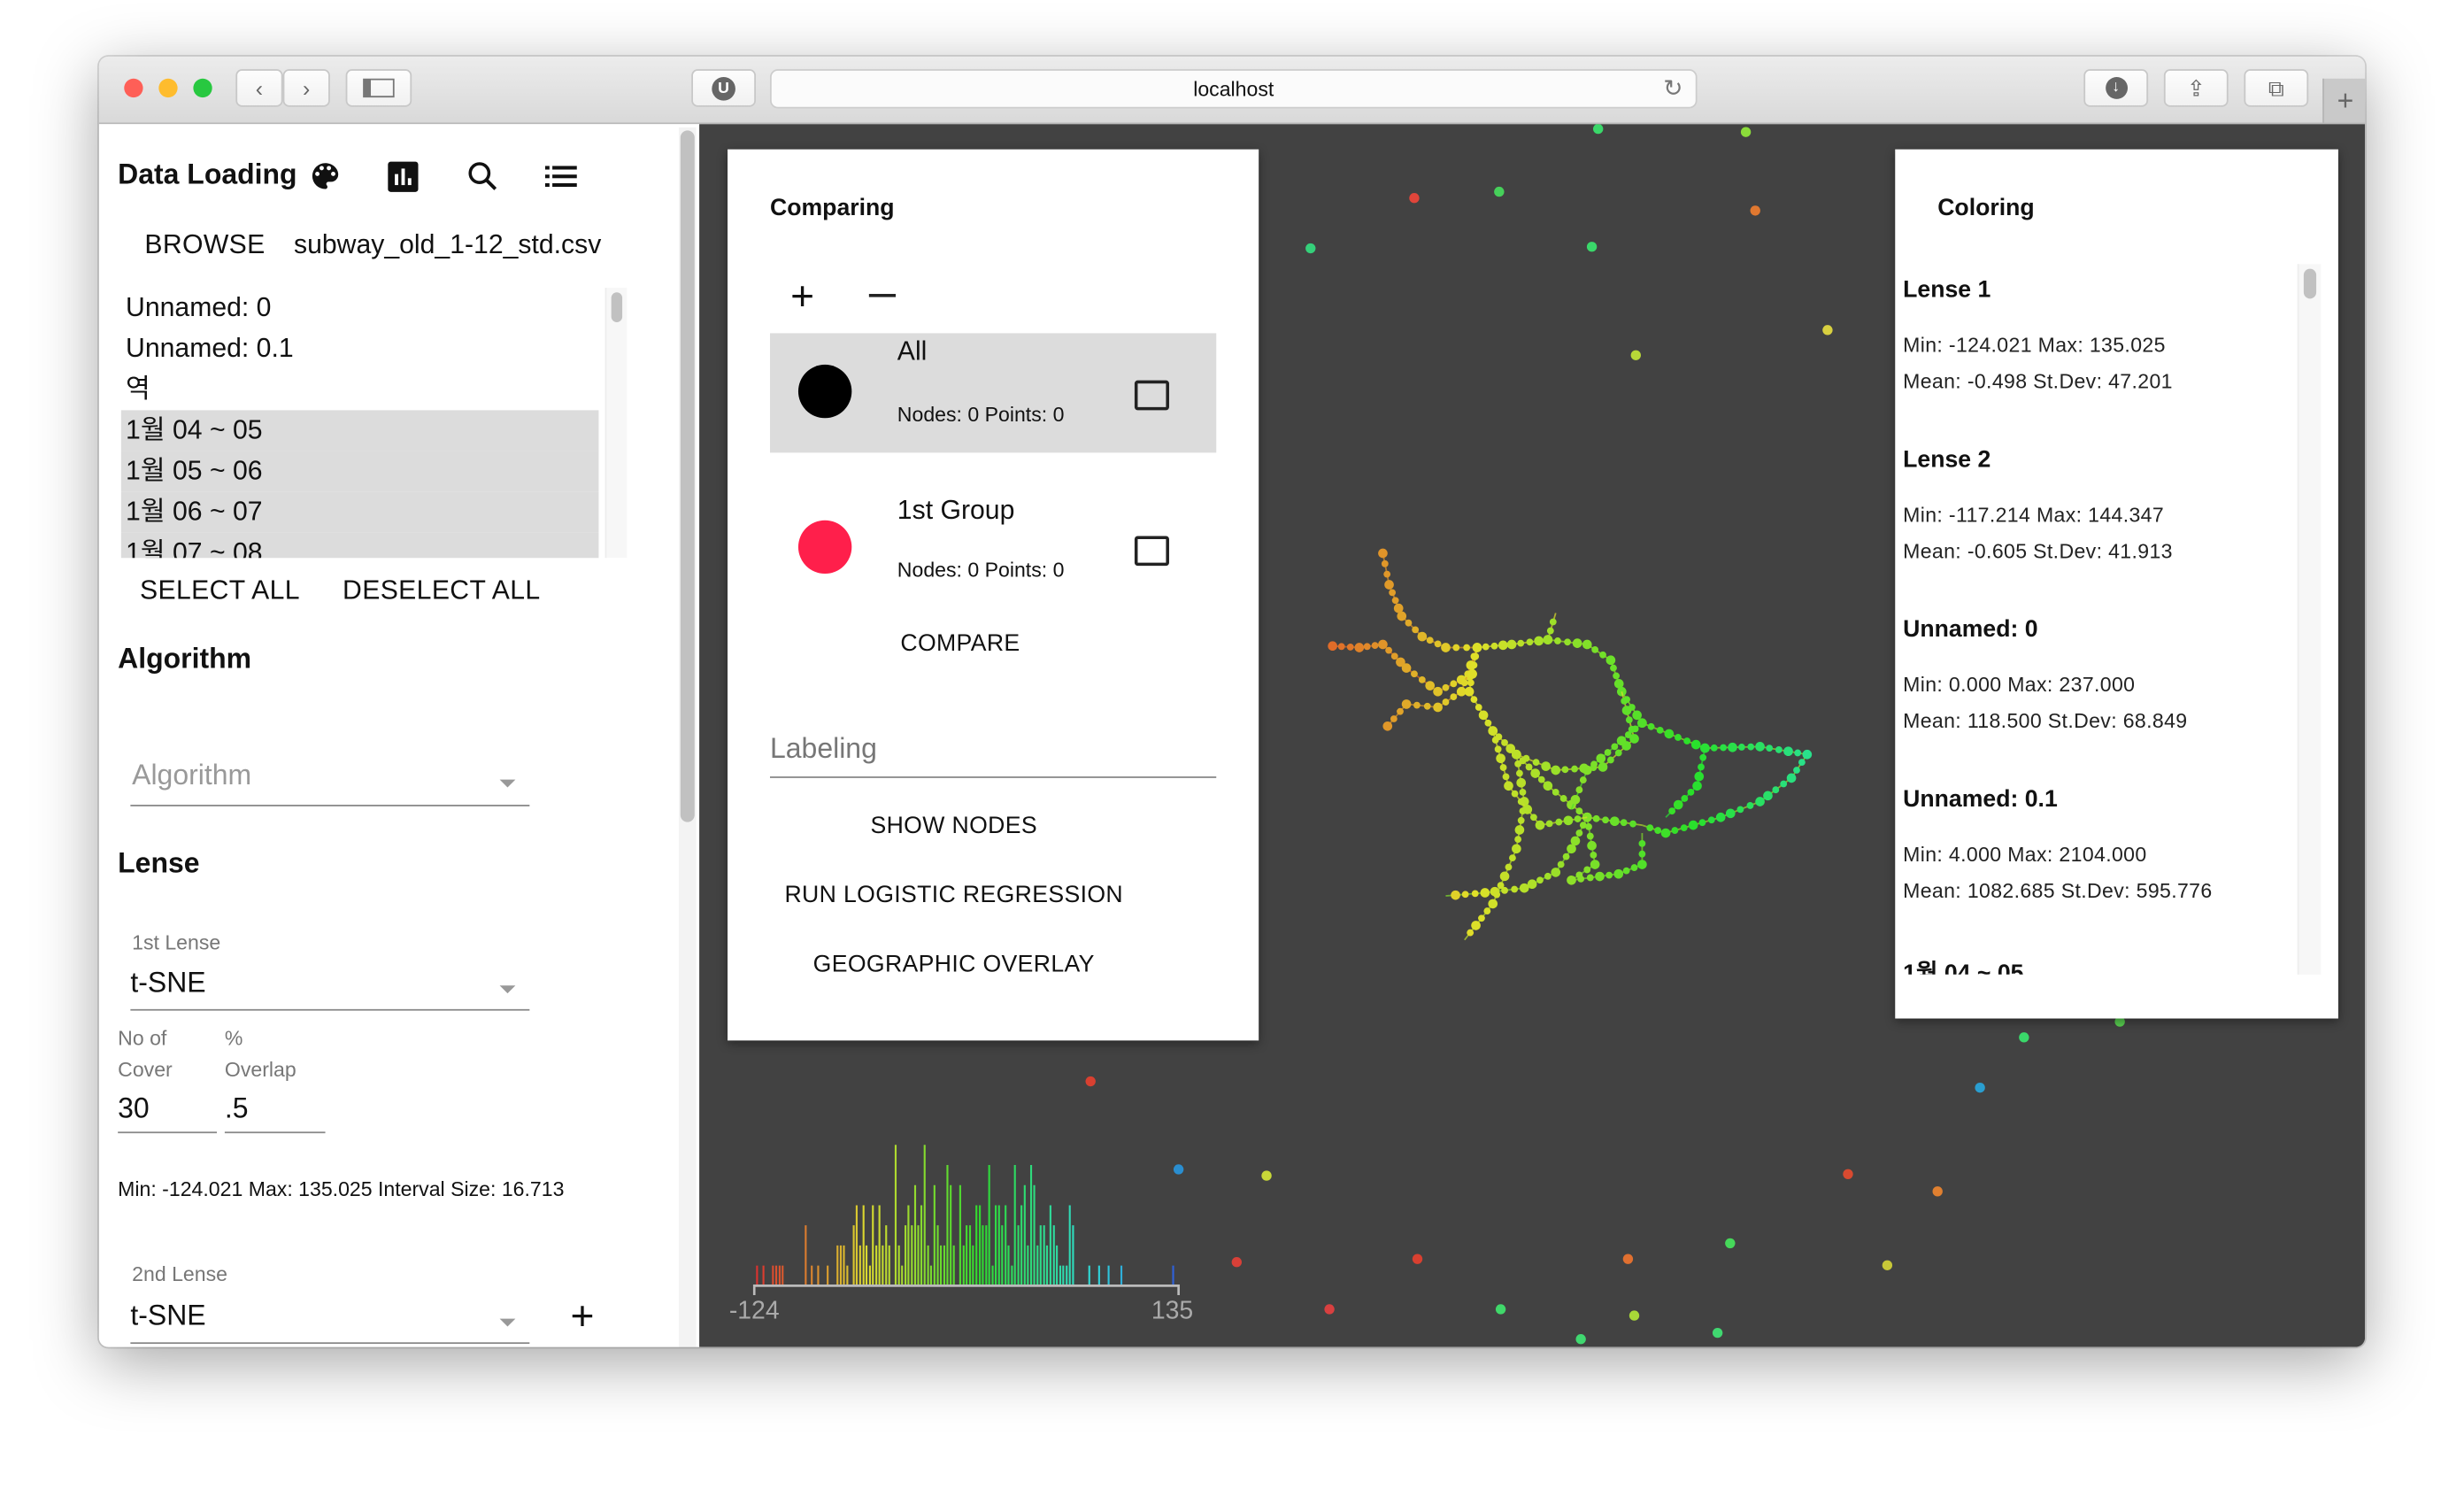 This screenshot has height=1489, width=2464. Describe the element at coordinates (220, 591) in the screenshot. I see `select-all-button: SELECT ALL` at that location.